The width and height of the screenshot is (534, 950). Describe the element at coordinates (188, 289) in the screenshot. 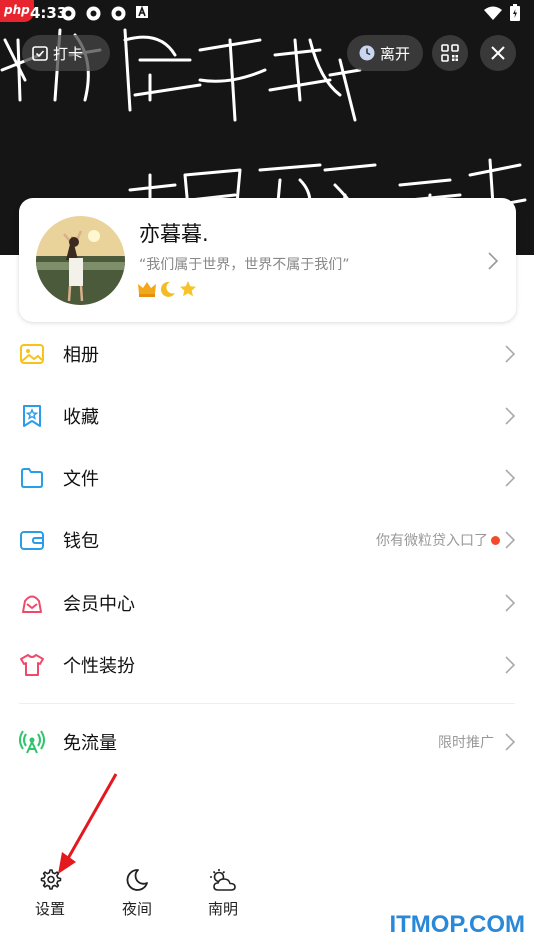

I see `star-icon` at that location.